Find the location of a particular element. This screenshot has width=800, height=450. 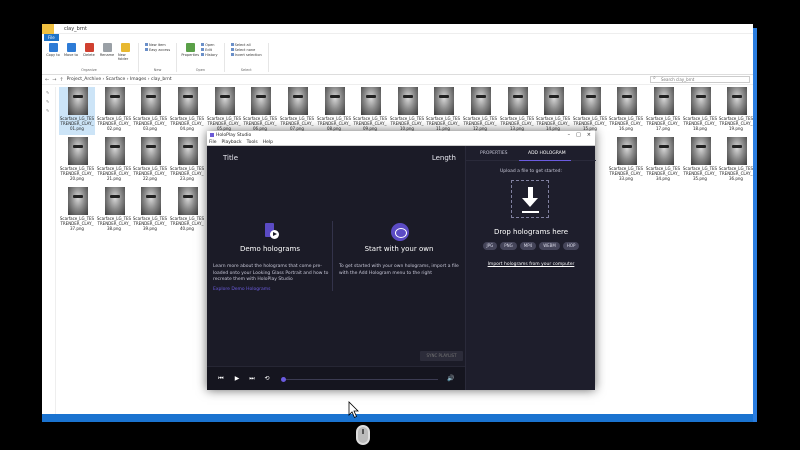

file-thumbnail: Scarface_LG_TES TRENDER_CLAY_ 03.png is located at coordinates (150, 111).